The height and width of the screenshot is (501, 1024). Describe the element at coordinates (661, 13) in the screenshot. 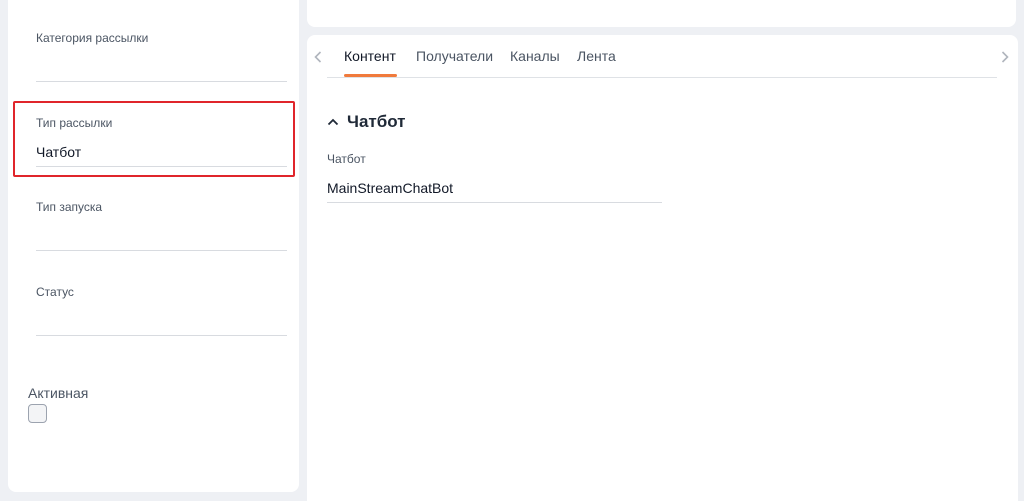

I see `top-right-panel` at that location.